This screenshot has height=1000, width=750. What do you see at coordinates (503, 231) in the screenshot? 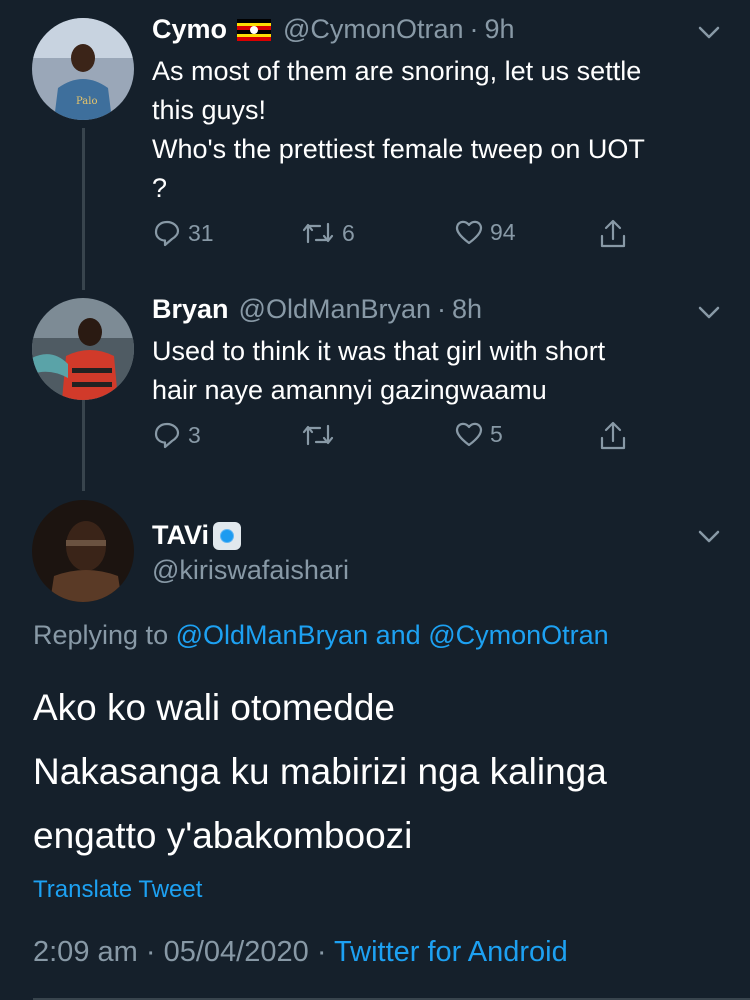
I see `like-count: 94` at bounding box center [503, 231].